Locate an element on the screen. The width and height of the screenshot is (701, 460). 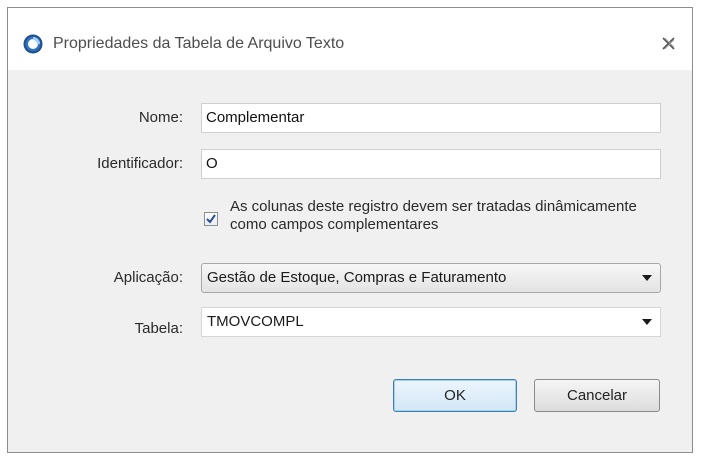
dialog-title: Propriedades da Tabela de Arquivo Texto is located at coordinates (199, 43).